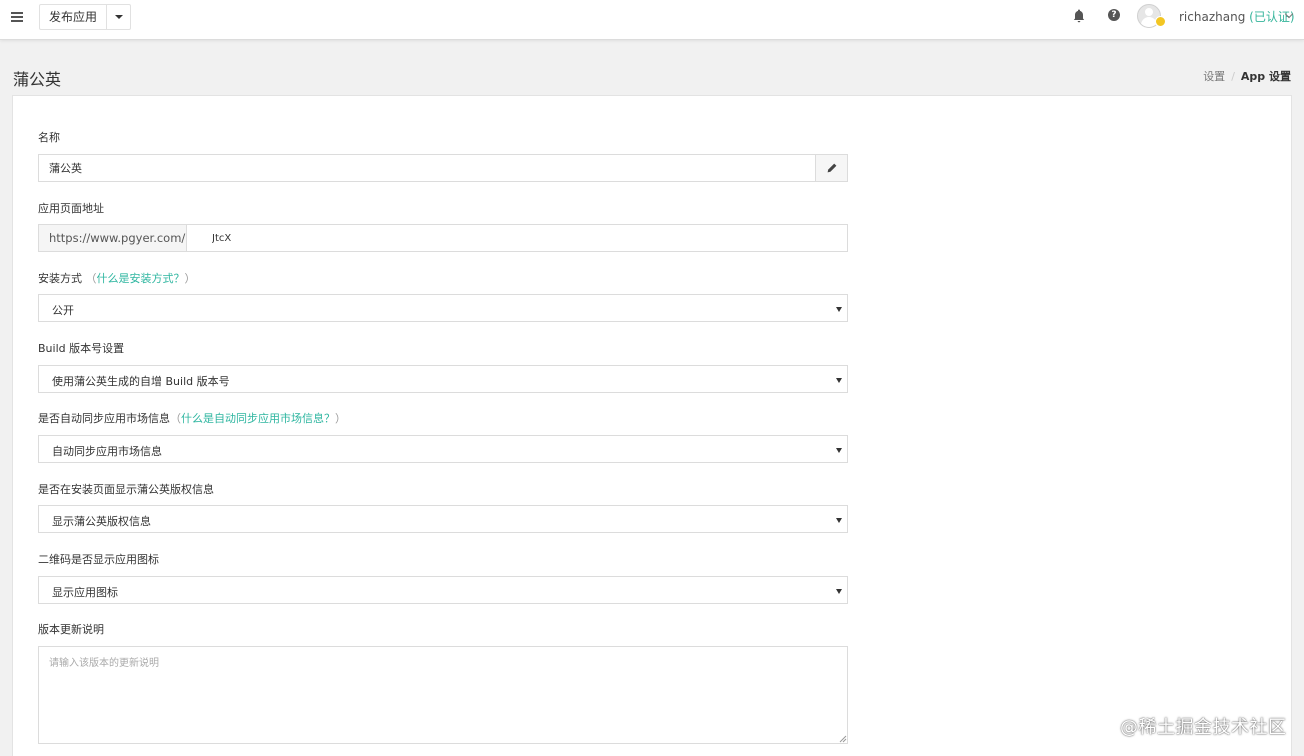  Describe the element at coordinates (1079, 16) in the screenshot. I see `bell-icon` at that location.